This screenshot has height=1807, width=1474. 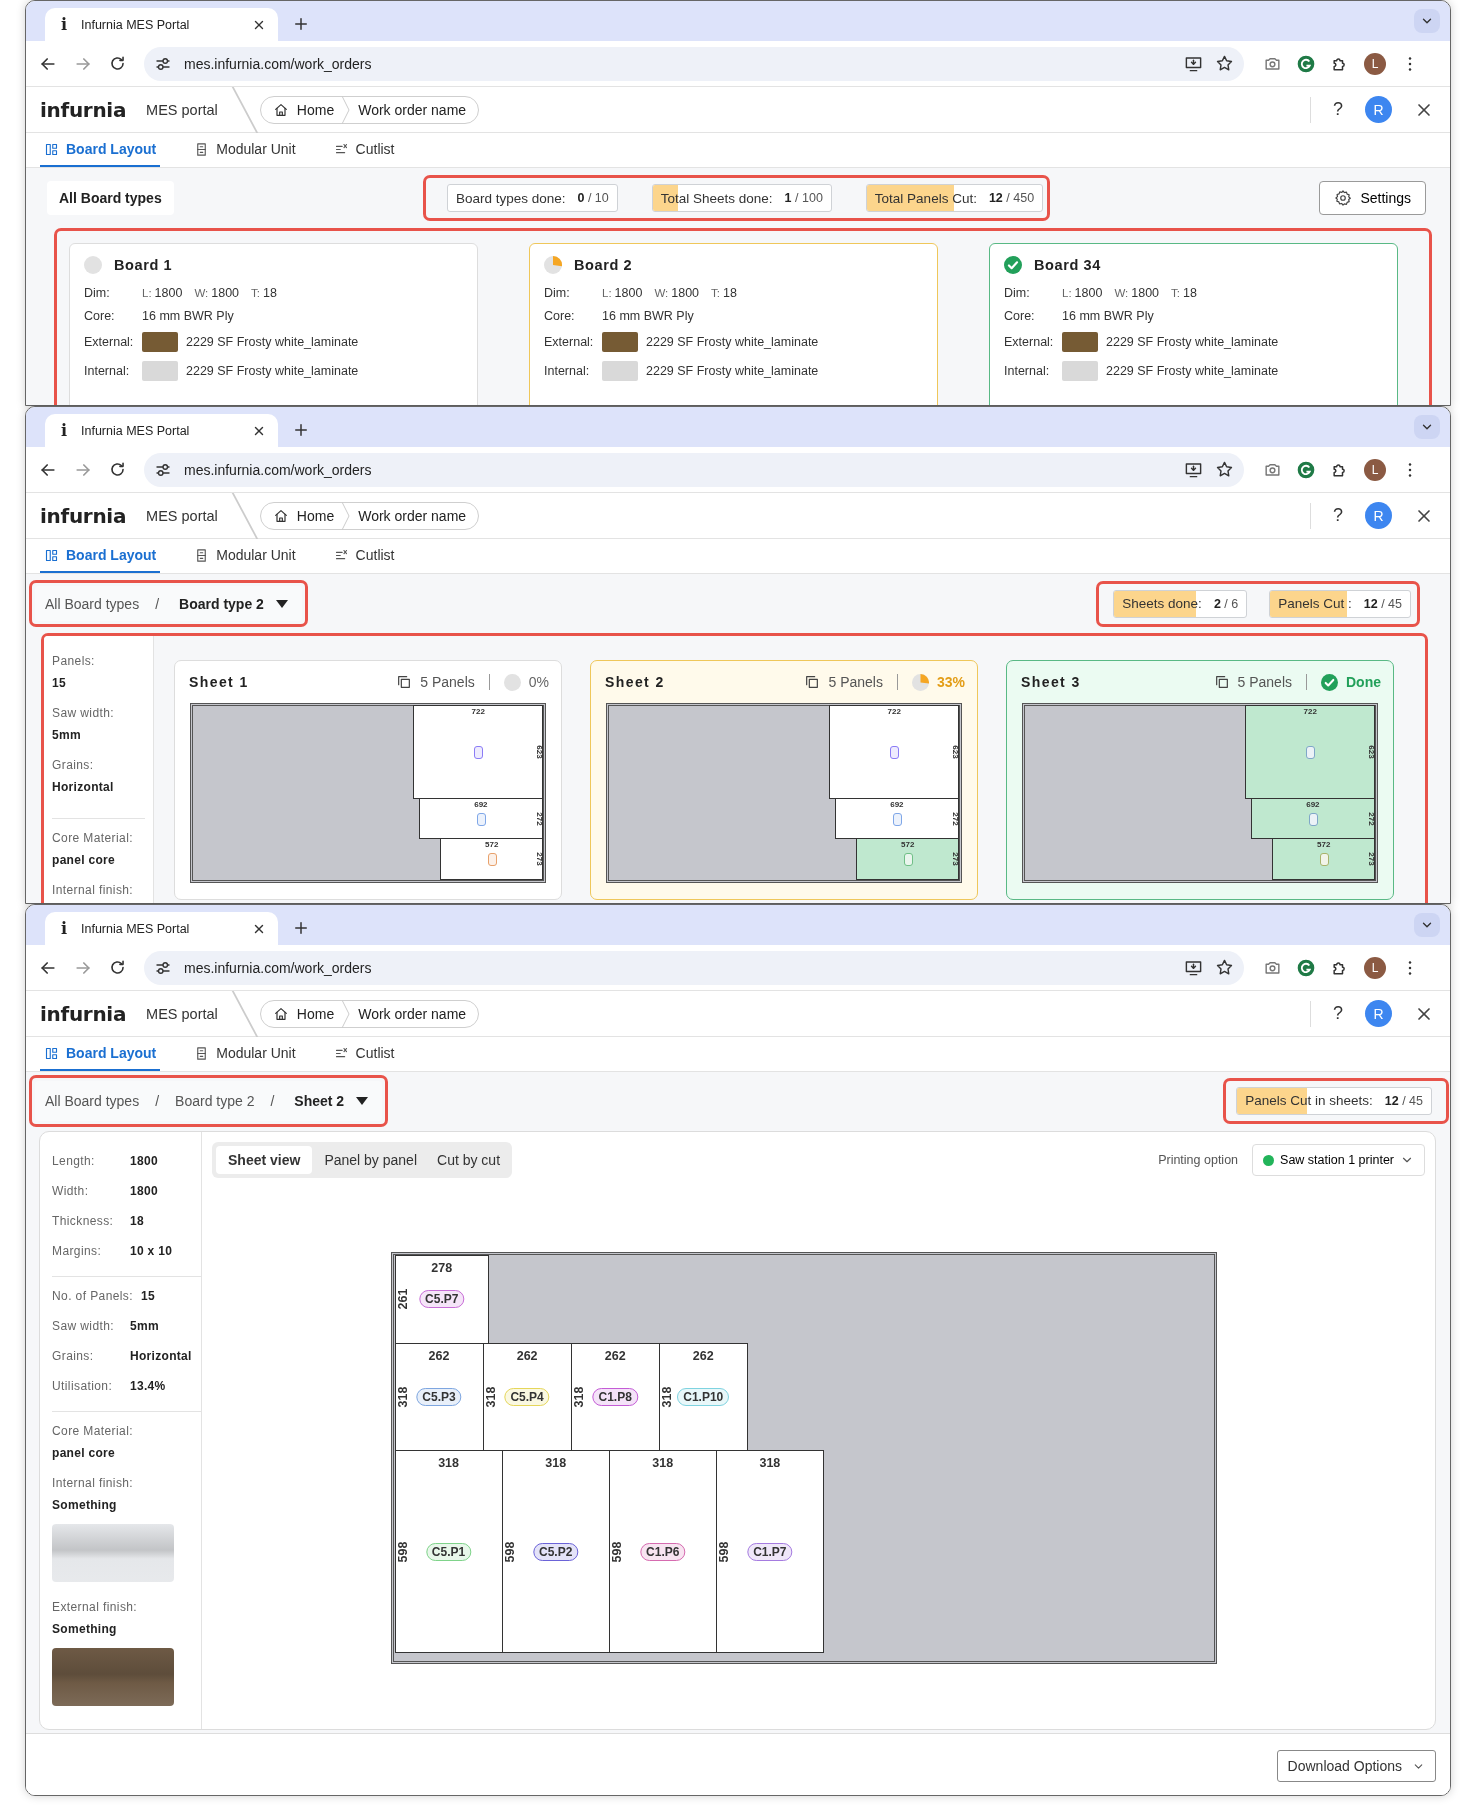 What do you see at coordinates (448, 1551) in the screenshot?
I see `panel-piece: 318 598 C5.P1` at bounding box center [448, 1551].